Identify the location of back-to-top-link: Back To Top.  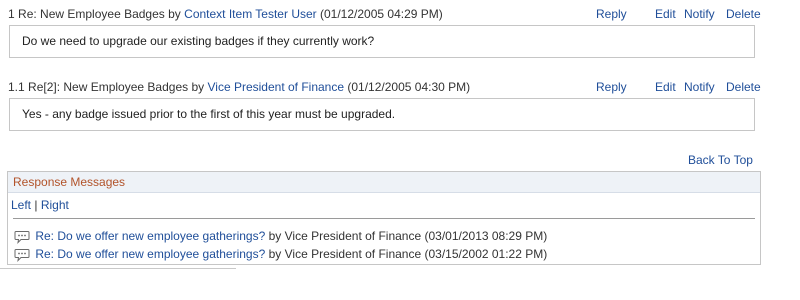
(720, 160).